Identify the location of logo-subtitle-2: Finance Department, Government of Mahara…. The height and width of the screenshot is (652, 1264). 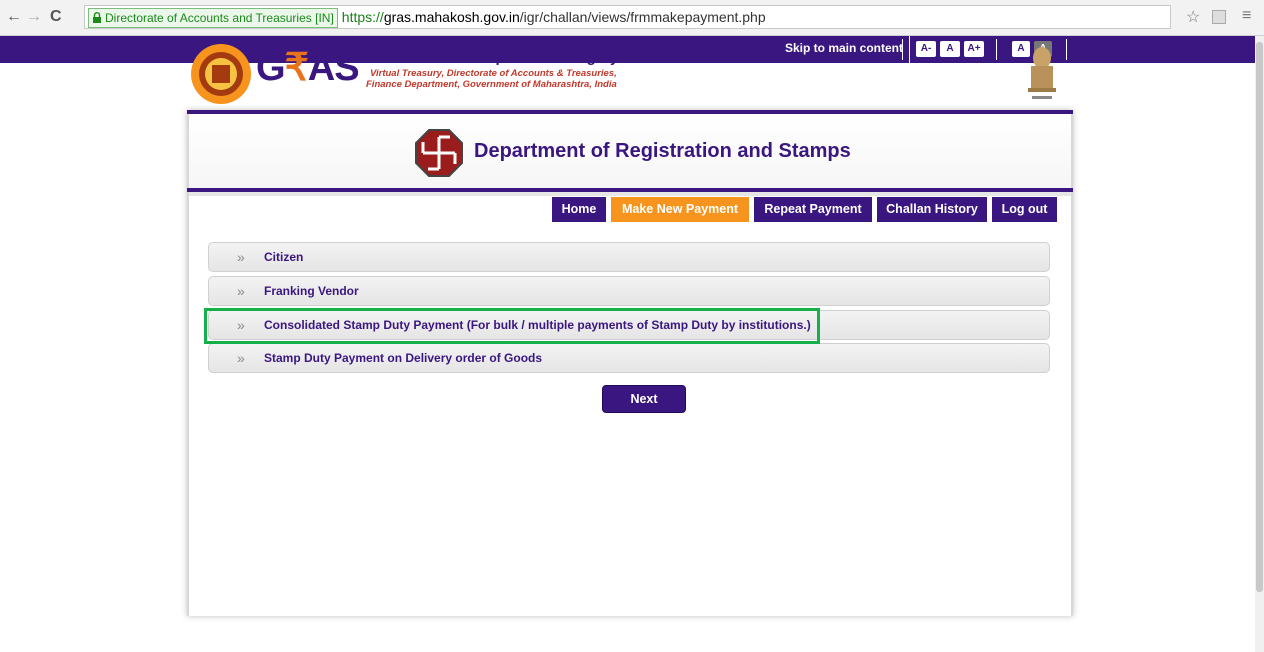
(491, 84).